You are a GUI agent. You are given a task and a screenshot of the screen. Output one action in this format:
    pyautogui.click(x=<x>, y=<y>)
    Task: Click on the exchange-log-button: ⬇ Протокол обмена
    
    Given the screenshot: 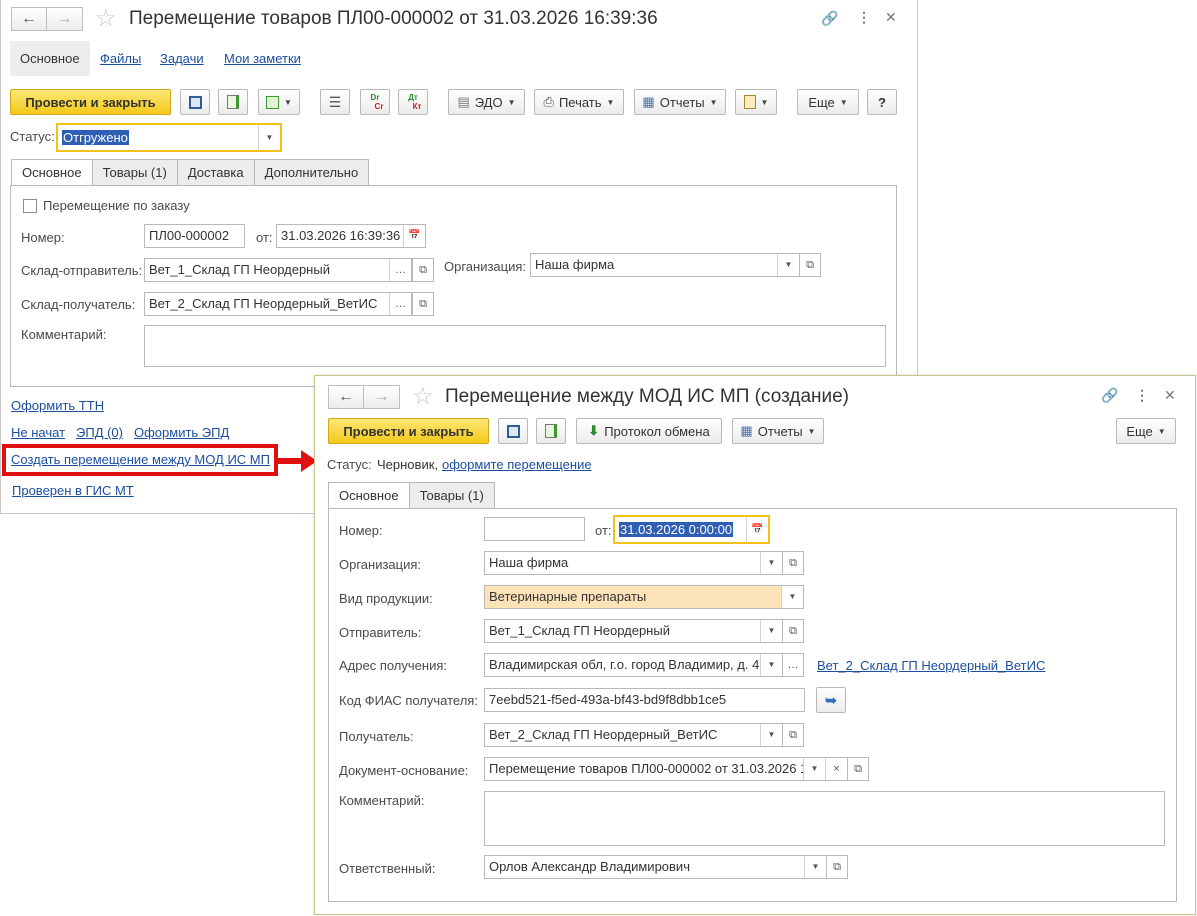 What is the action you would take?
    pyautogui.click(x=649, y=431)
    